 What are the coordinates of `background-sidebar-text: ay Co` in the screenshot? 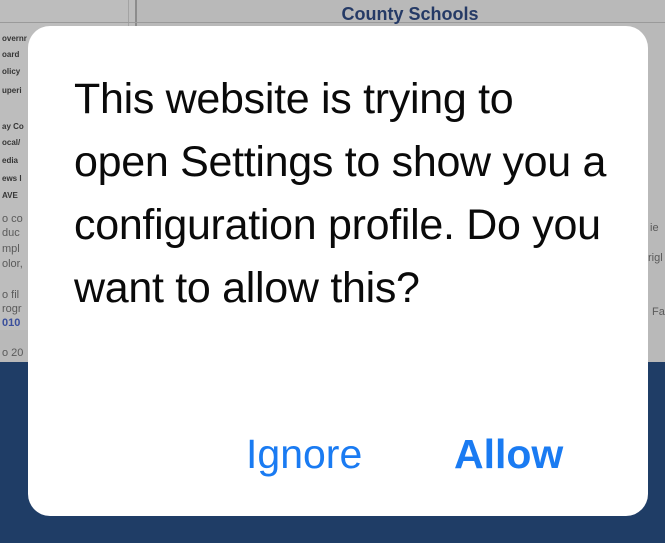 It's located at (13, 126).